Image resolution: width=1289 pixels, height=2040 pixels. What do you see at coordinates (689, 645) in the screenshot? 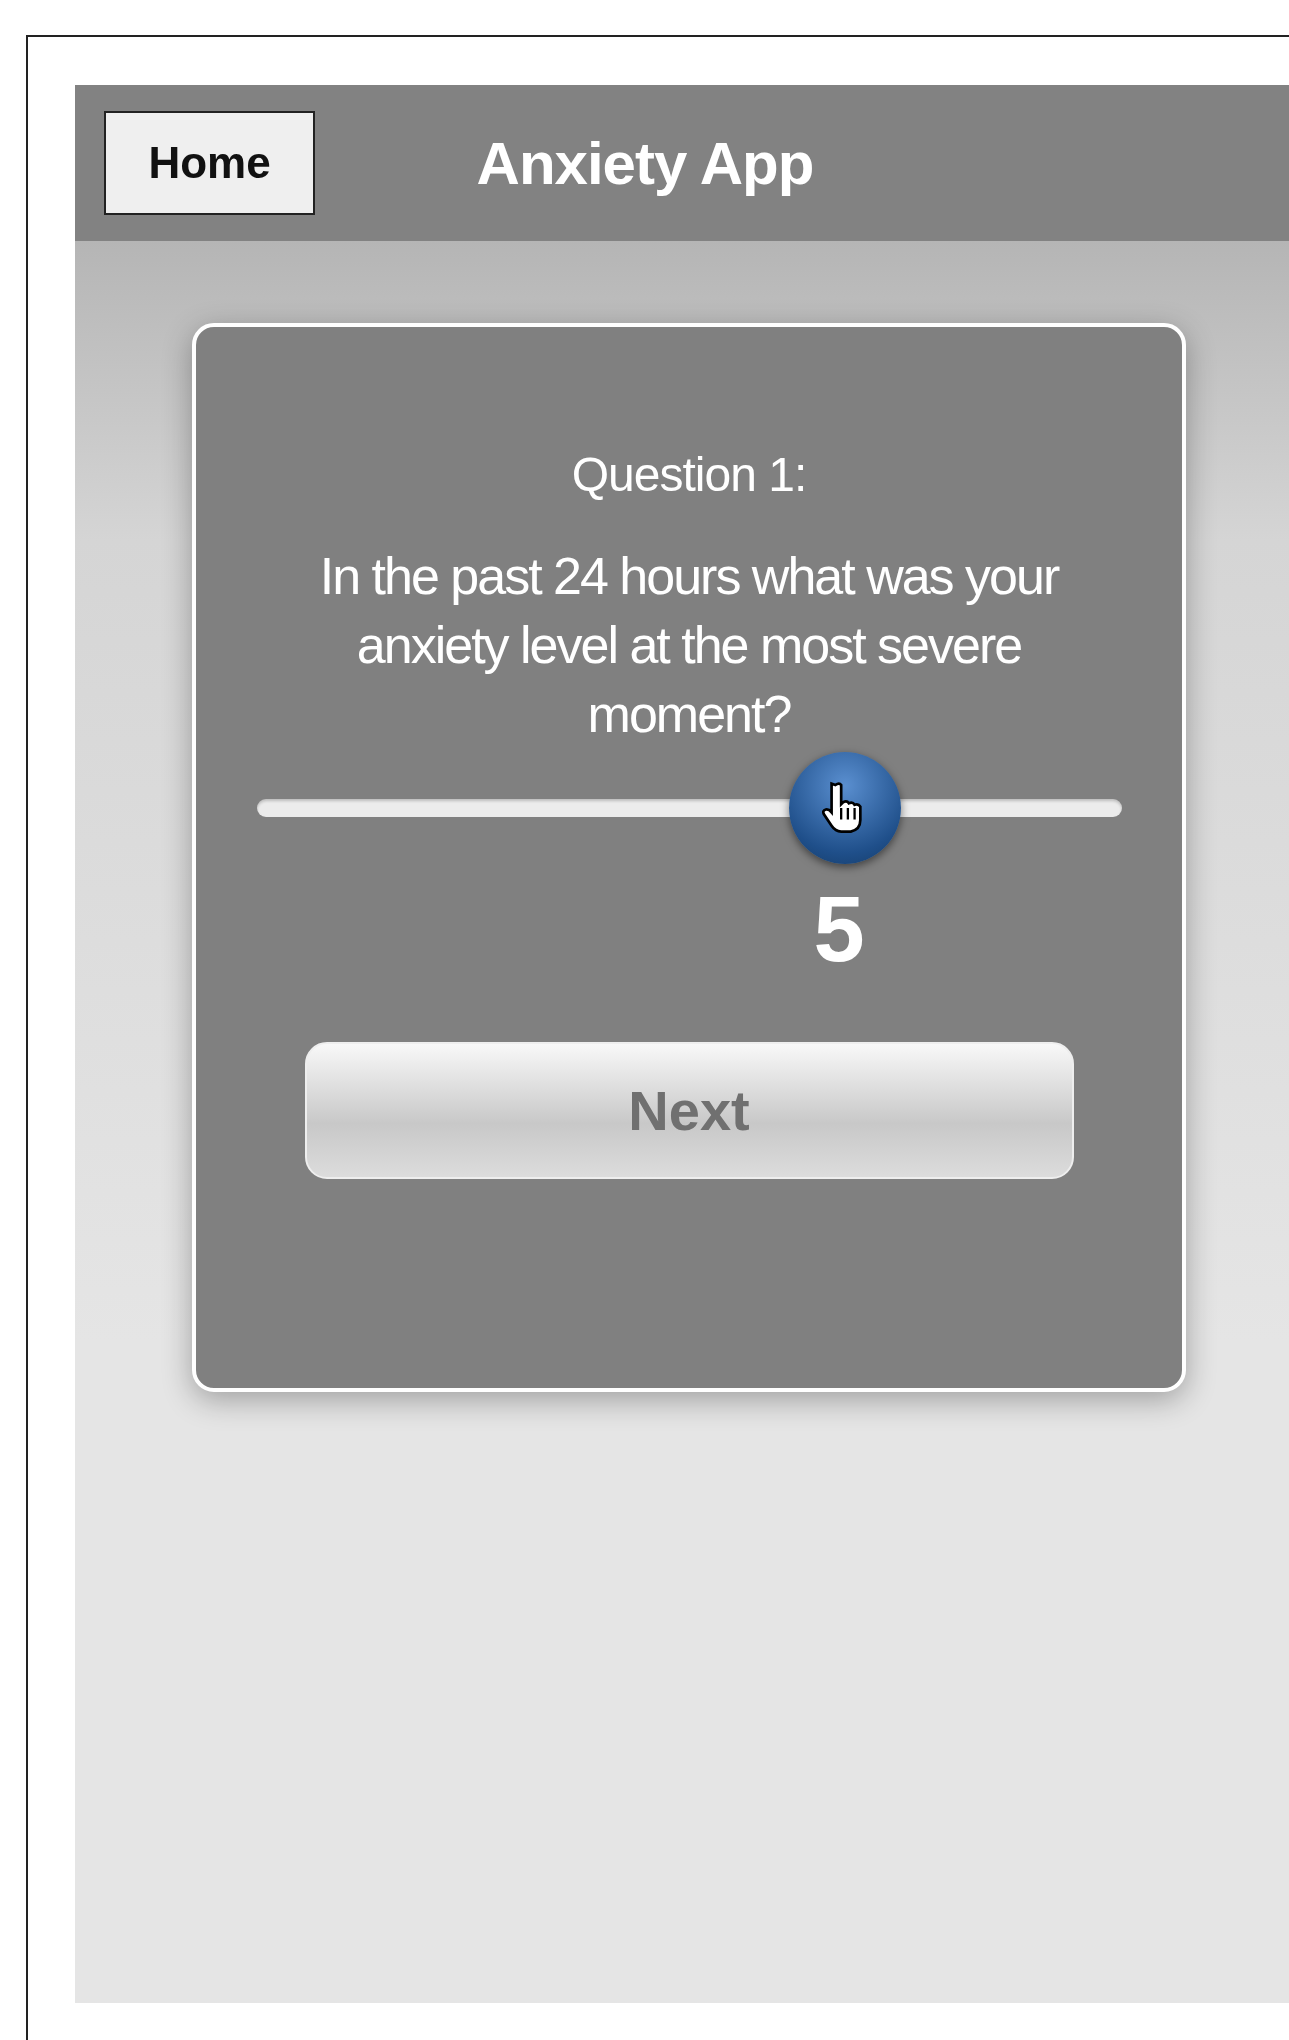
I see `question-text: In the past 24 hours what was your anxiety level at the most severe moment?` at bounding box center [689, 645].